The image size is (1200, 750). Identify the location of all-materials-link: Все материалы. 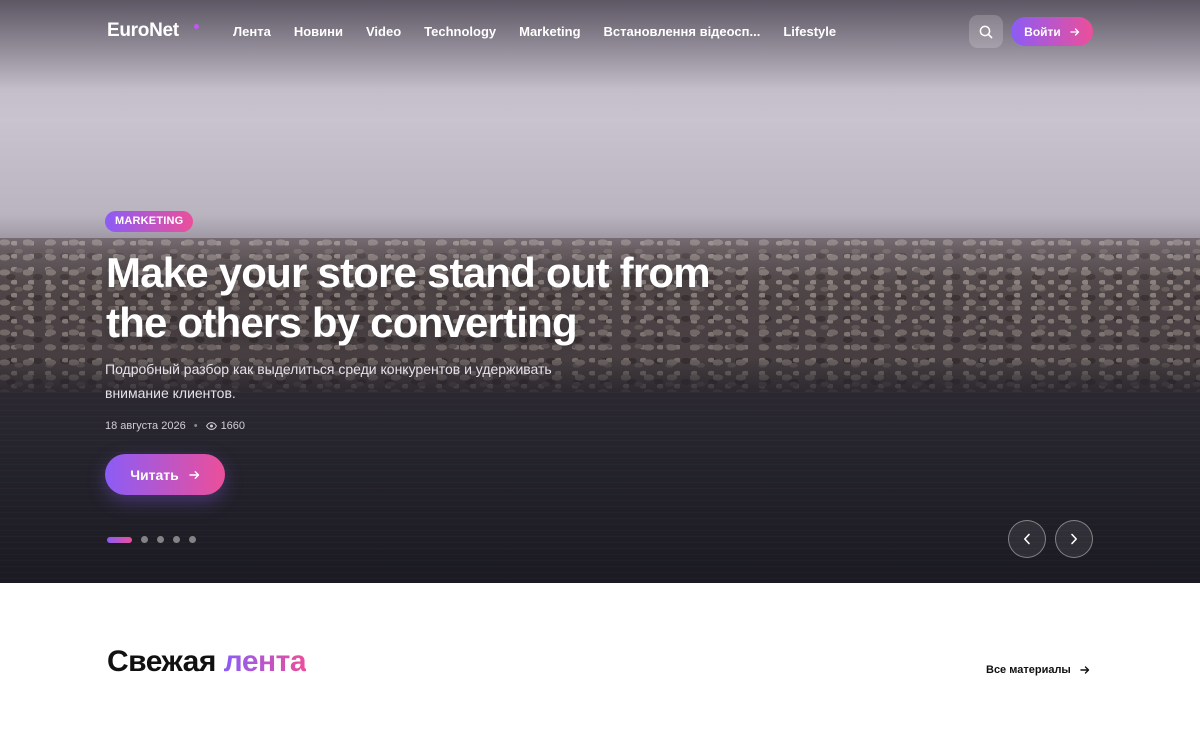
(1038, 670).